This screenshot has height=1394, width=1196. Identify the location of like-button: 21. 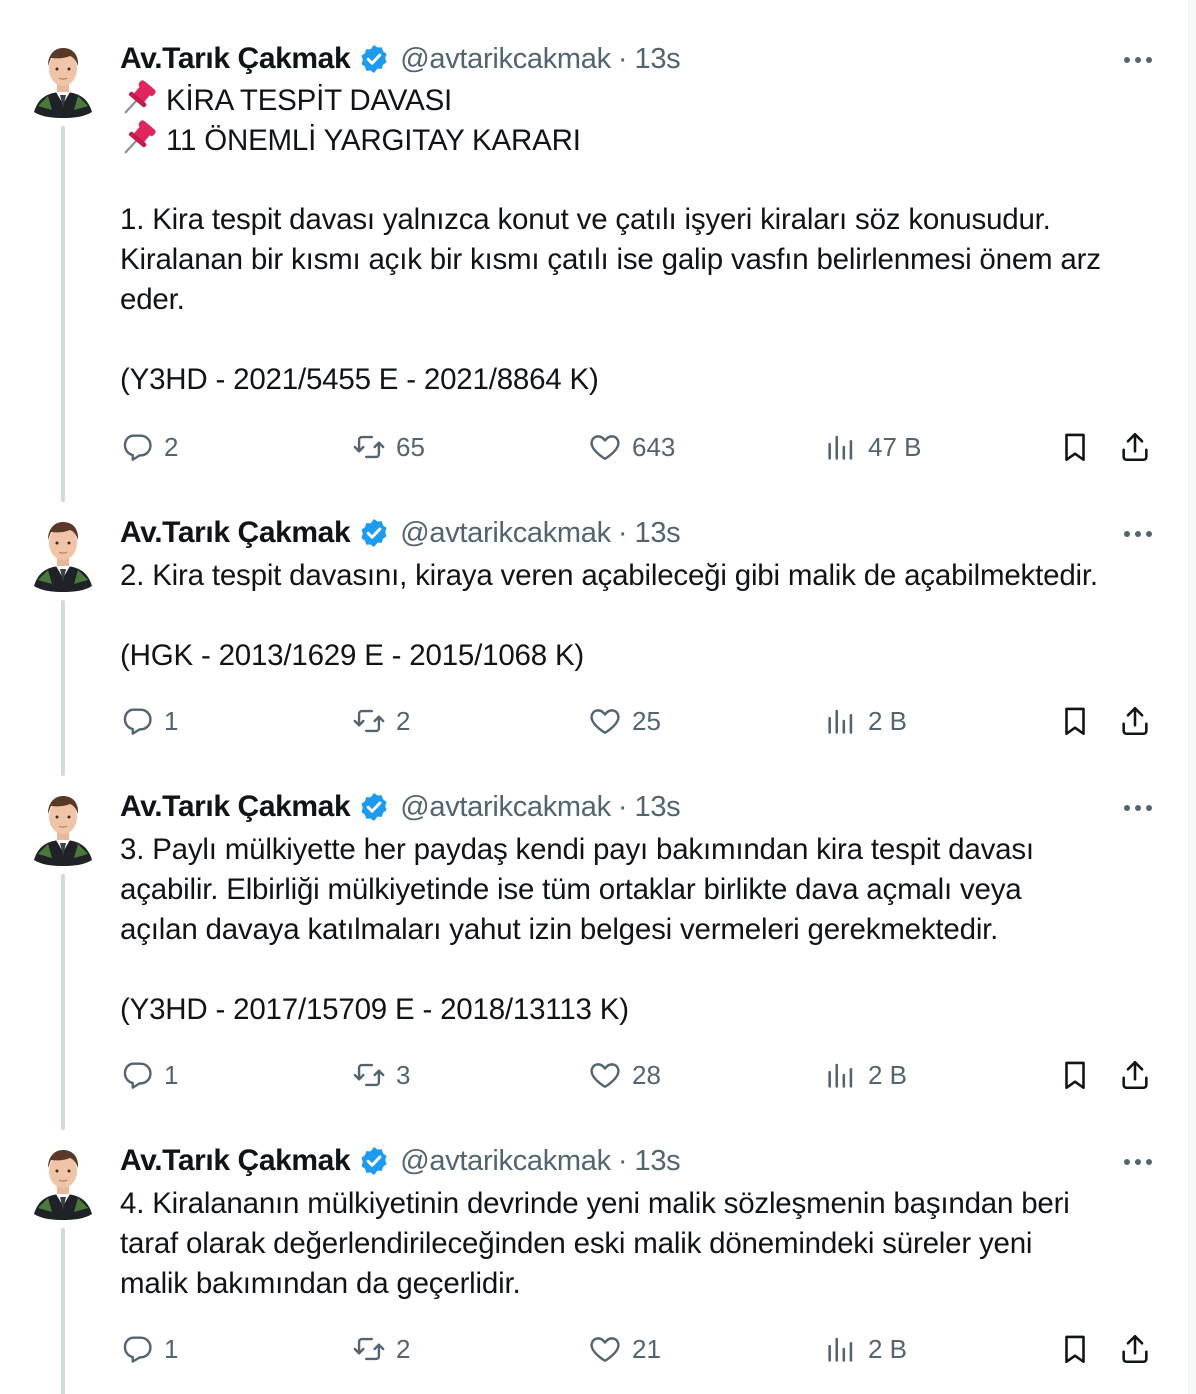
(624, 1349).